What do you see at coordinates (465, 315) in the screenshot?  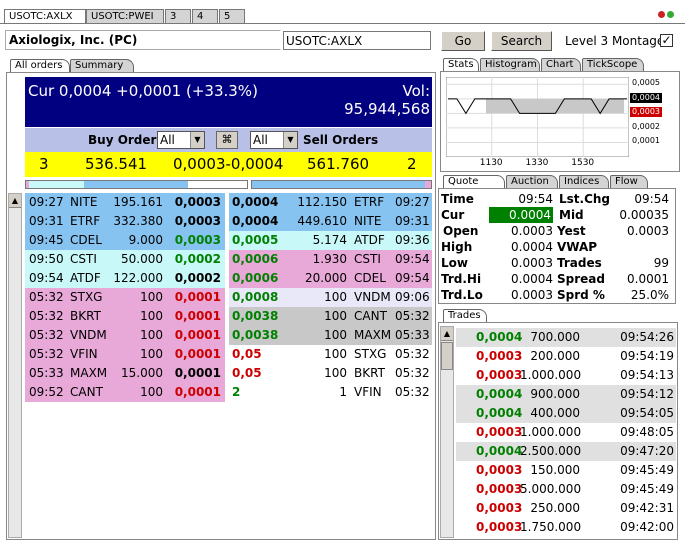 I see `tab-trades: Trades` at bounding box center [465, 315].